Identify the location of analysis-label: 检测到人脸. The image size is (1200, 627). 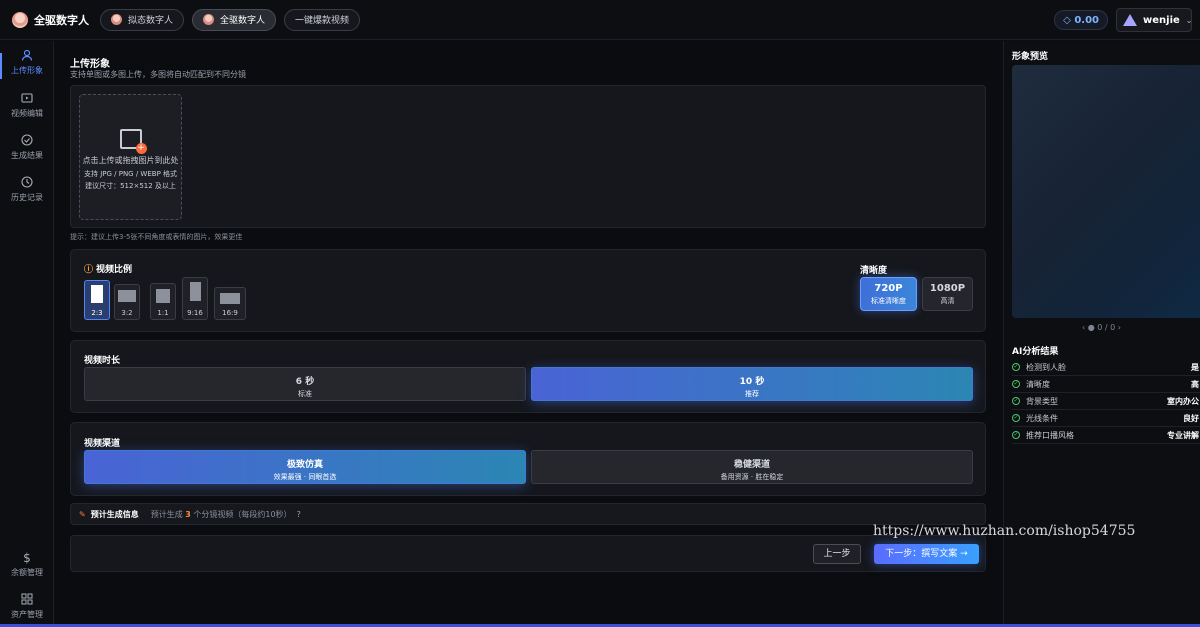
(1046, 367).